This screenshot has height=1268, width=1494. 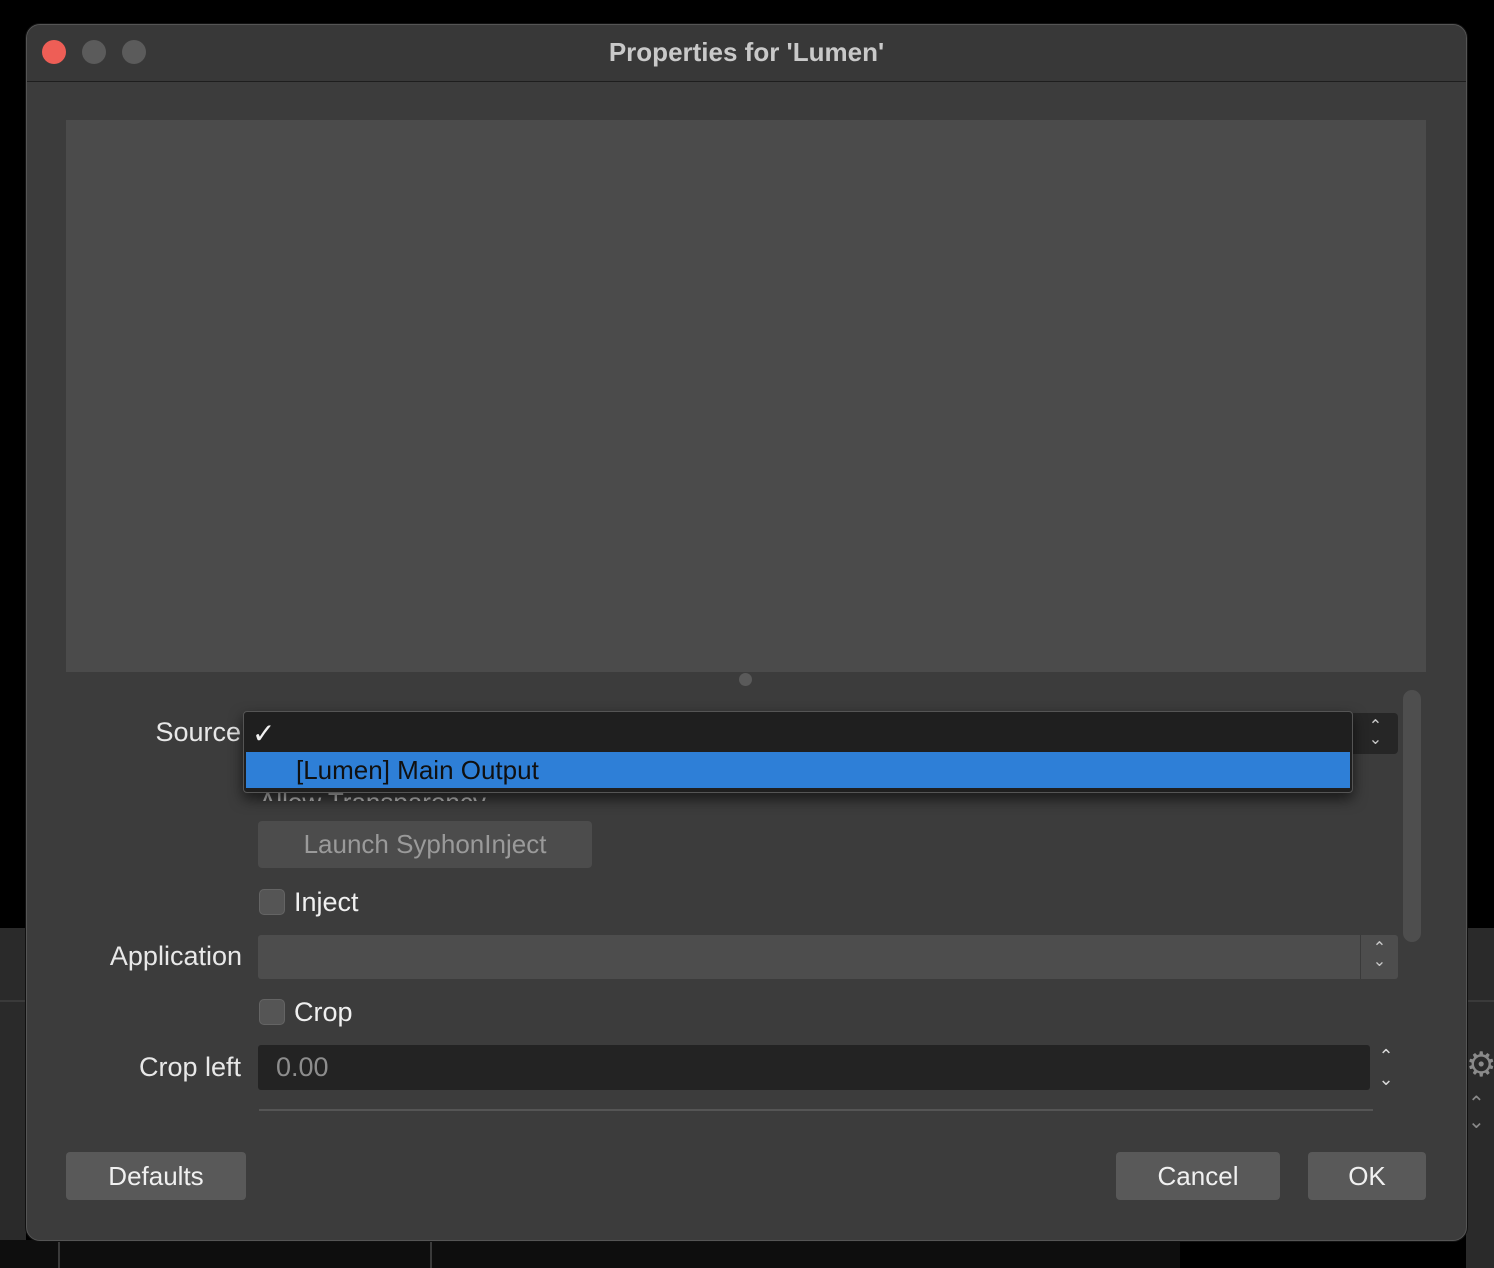 I want to click on inject-label: Inject, so click(x=326, y=902).